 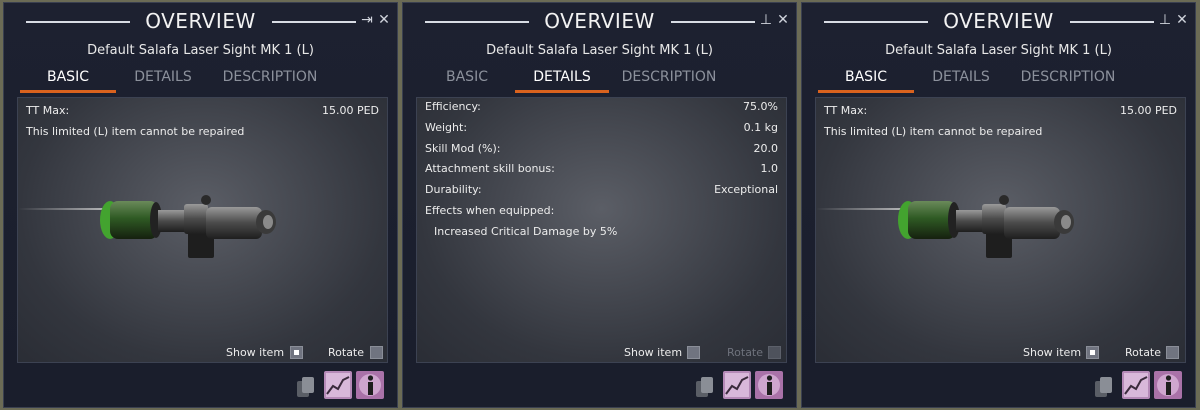 What do you see at coordinates (601, 108) in the screenshot?
I see `detail-row: Efficiency: 75.0%` at bounding box center [601, 108].